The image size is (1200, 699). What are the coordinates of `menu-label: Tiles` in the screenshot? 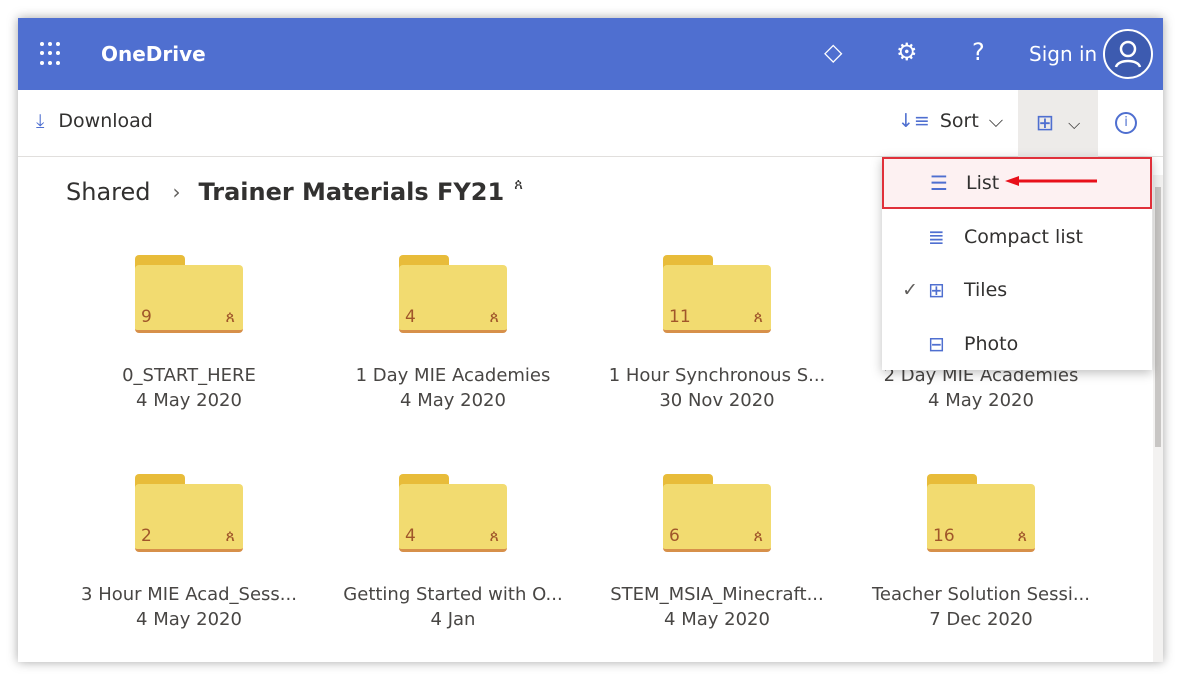 It's located at (986, 290).